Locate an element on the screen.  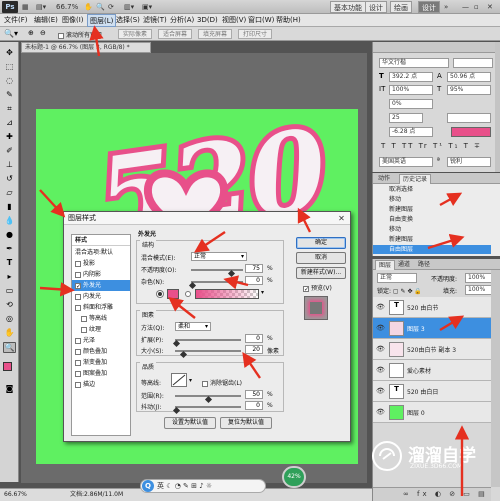
layer-row-selected: 👁 图层 3 is located at coordinates (432, 328).